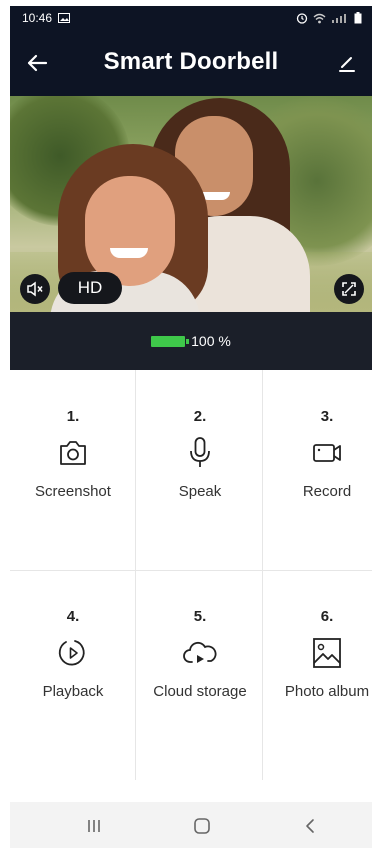 The image size is (382, 848). I want to click on page-title: Smart Doorbell, so click(191, 61).